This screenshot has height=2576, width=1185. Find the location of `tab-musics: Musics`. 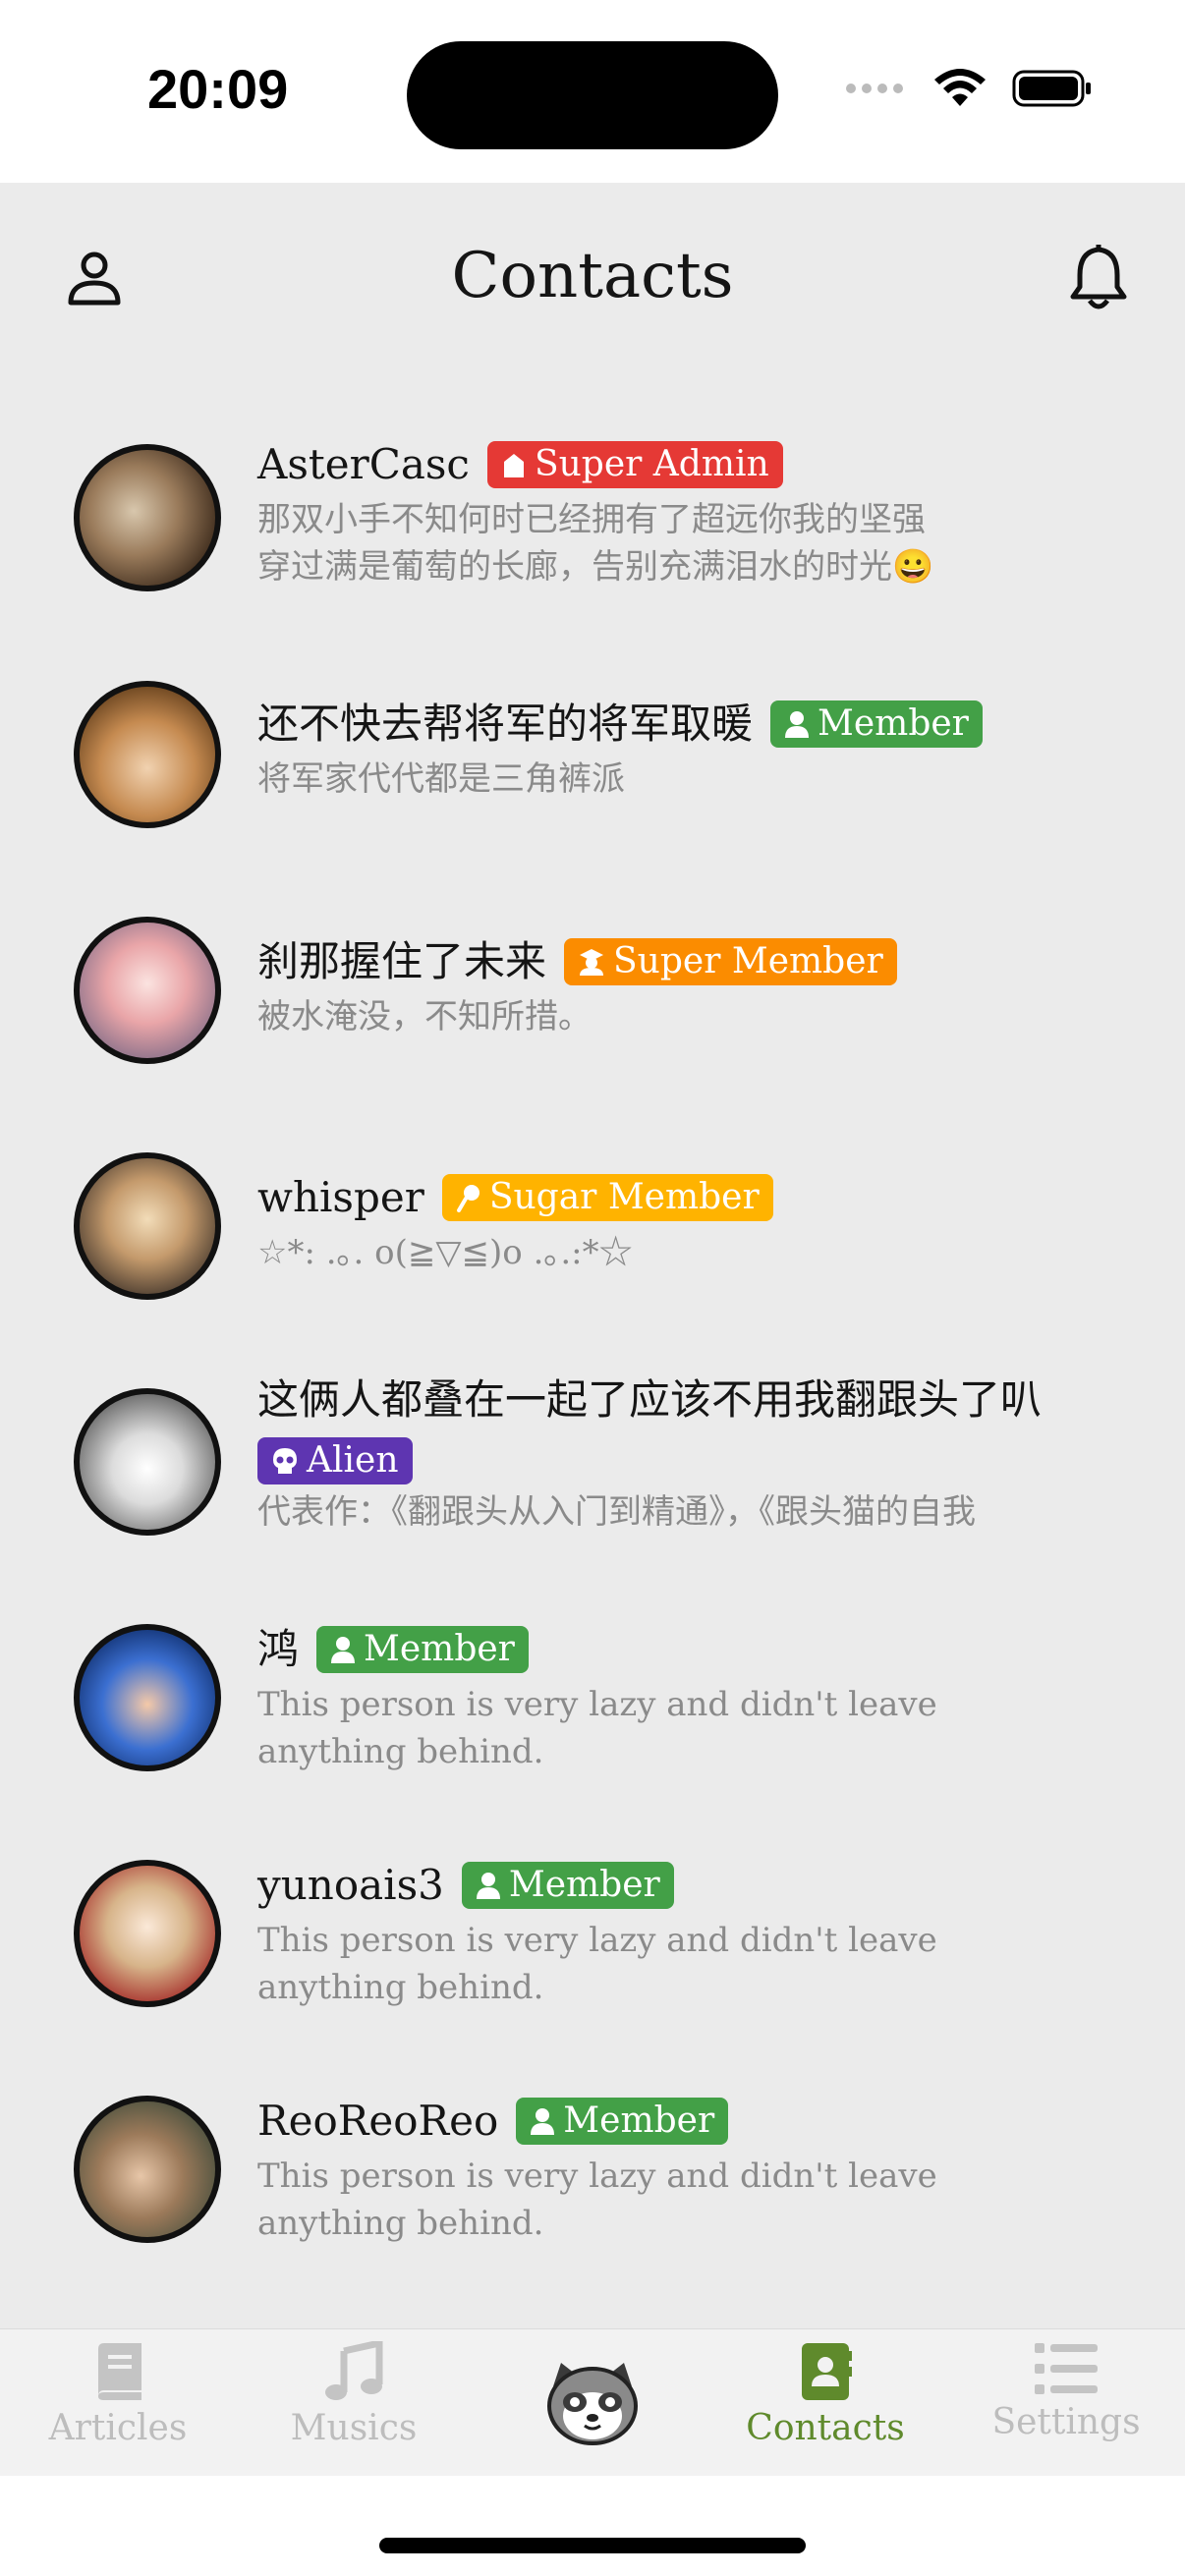

tab-musics: Musics is located at coordinates (354, 2405).